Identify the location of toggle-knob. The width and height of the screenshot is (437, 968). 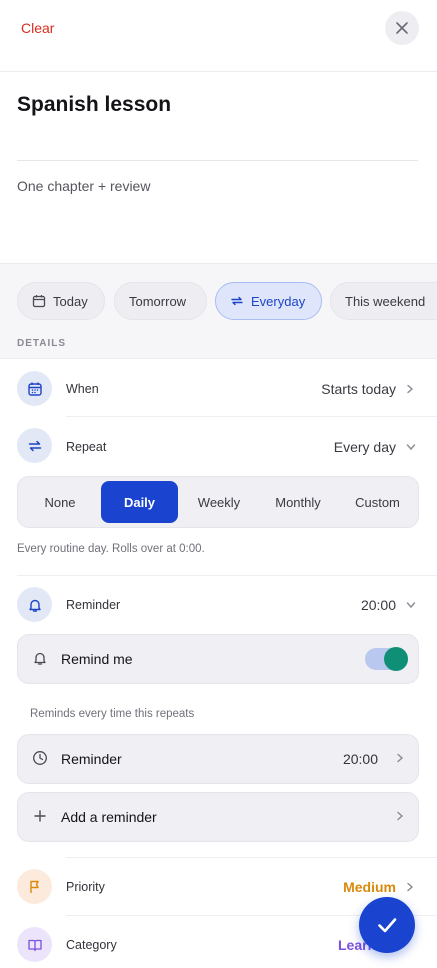
(396, 659).